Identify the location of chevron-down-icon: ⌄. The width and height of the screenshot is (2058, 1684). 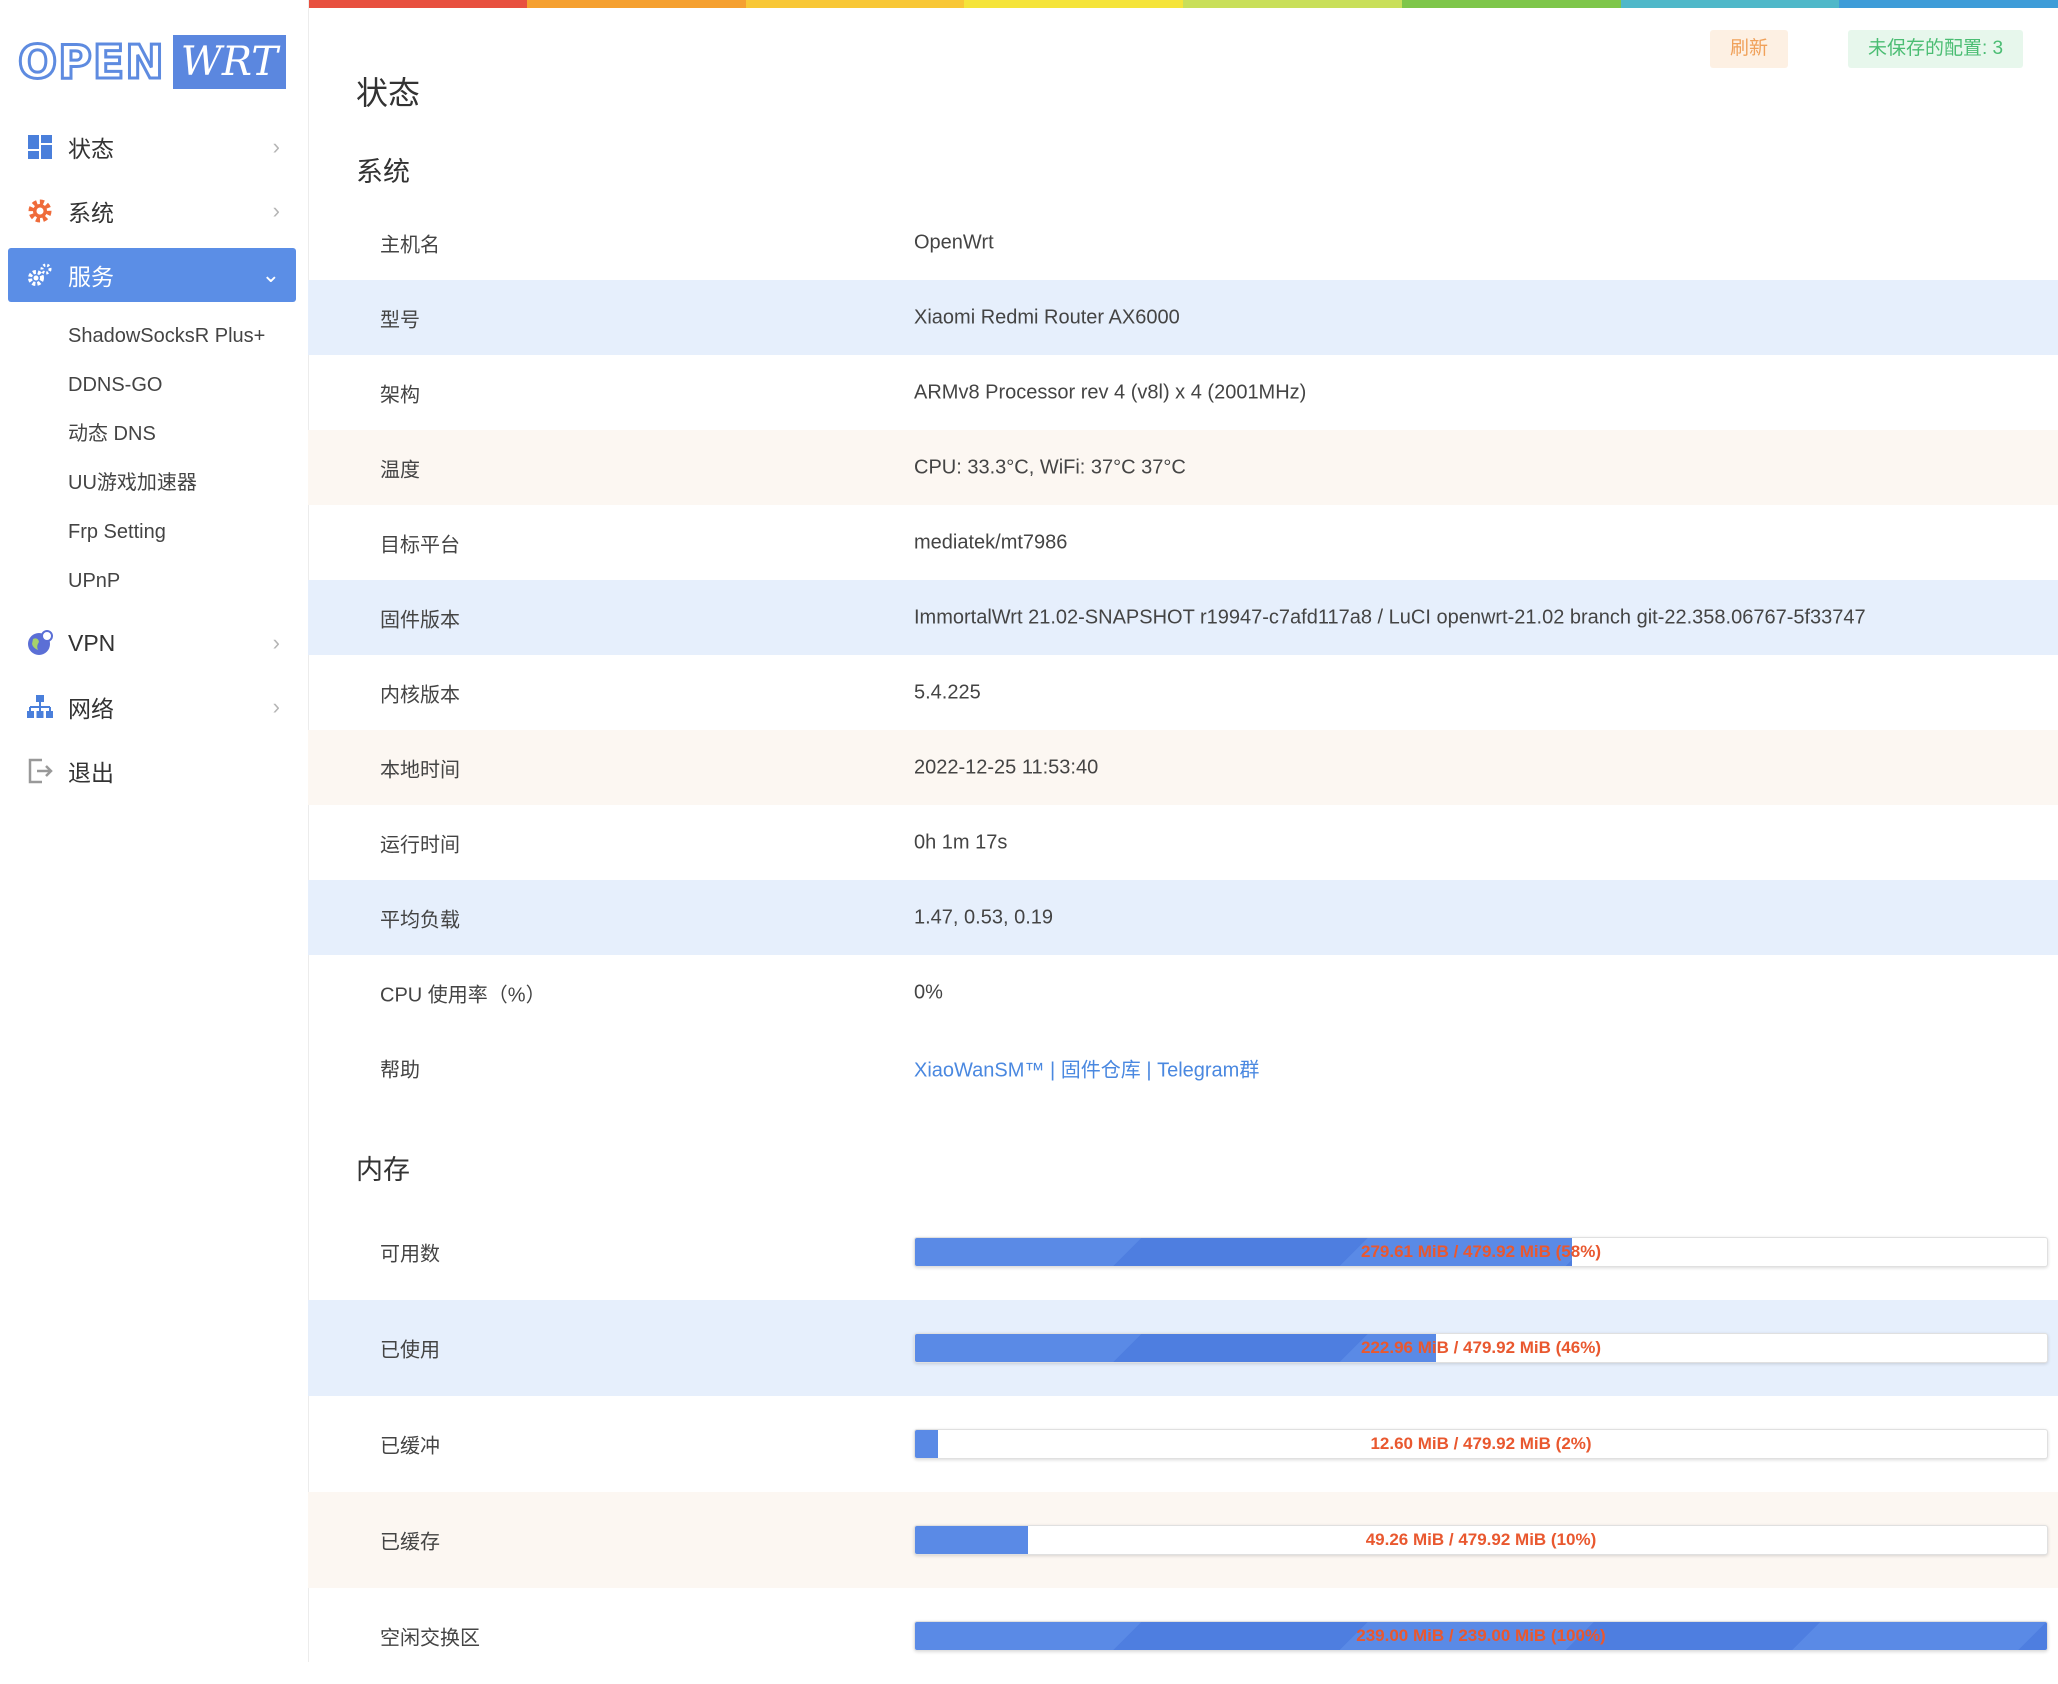
(270, 274).